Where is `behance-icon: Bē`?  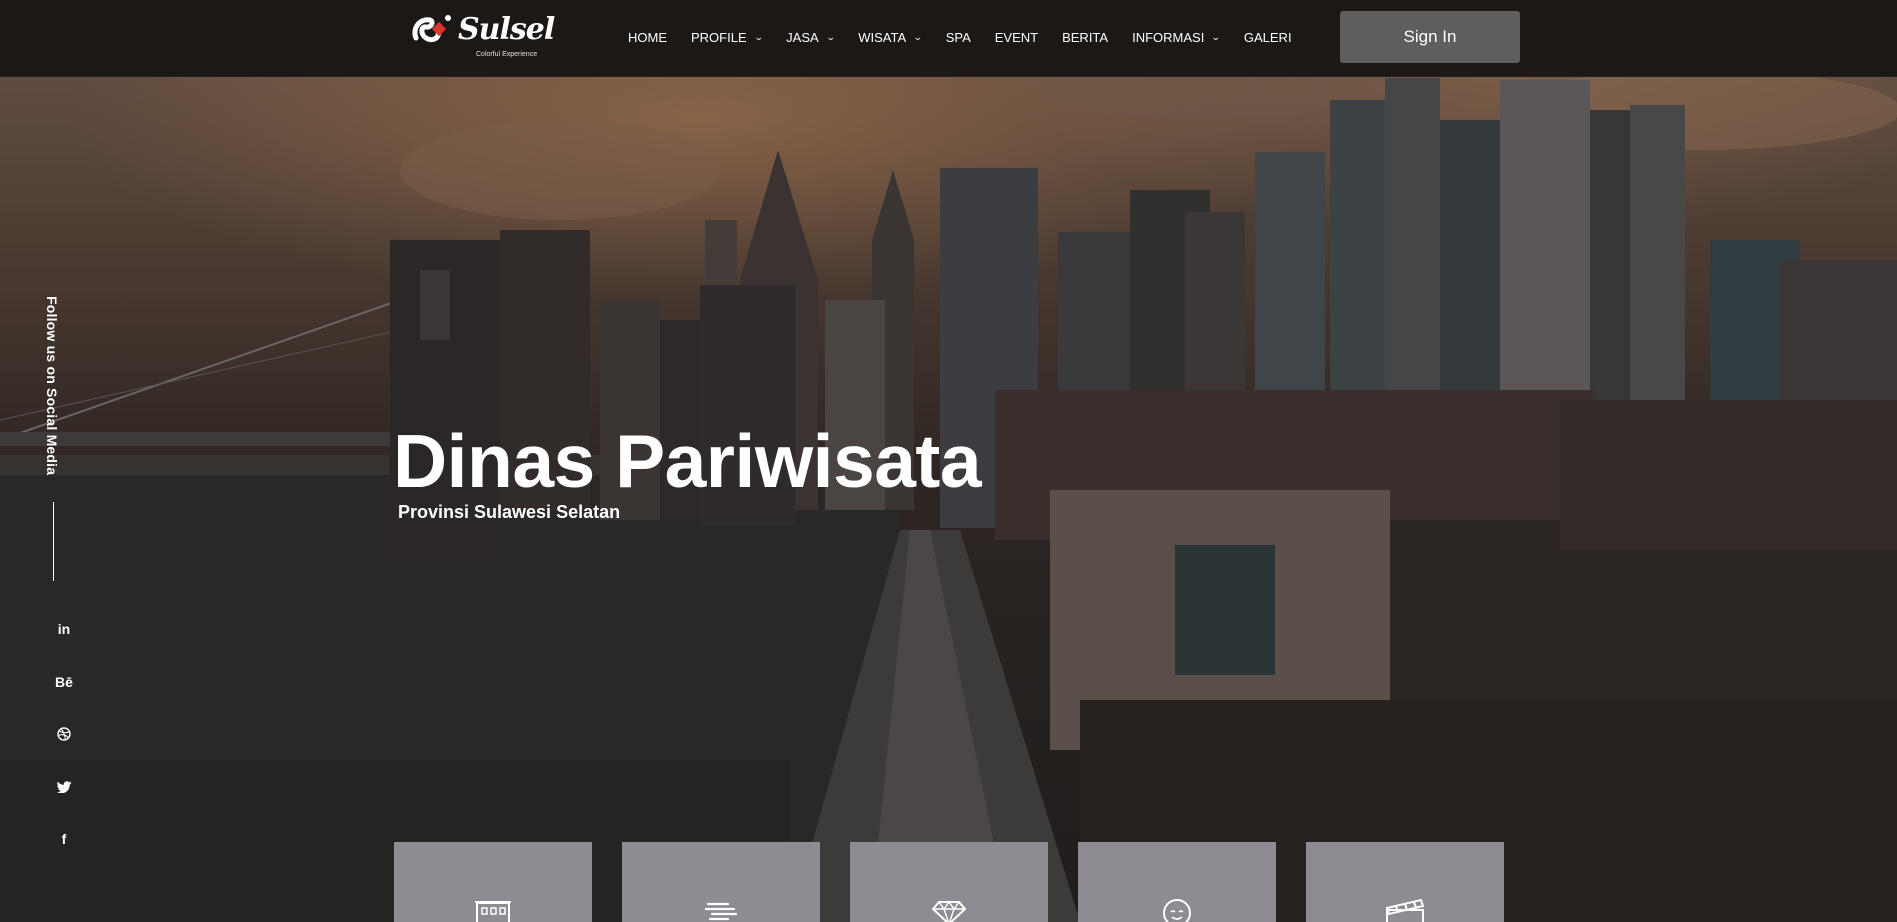
behance-icon: Bē is located at coordinates (64, 682).